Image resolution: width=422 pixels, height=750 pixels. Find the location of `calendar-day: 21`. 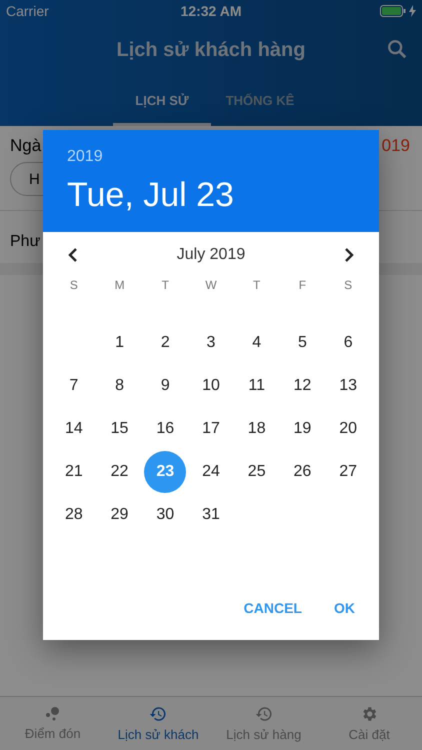

calendar-day: 21 is located at coordinates (73, 471).